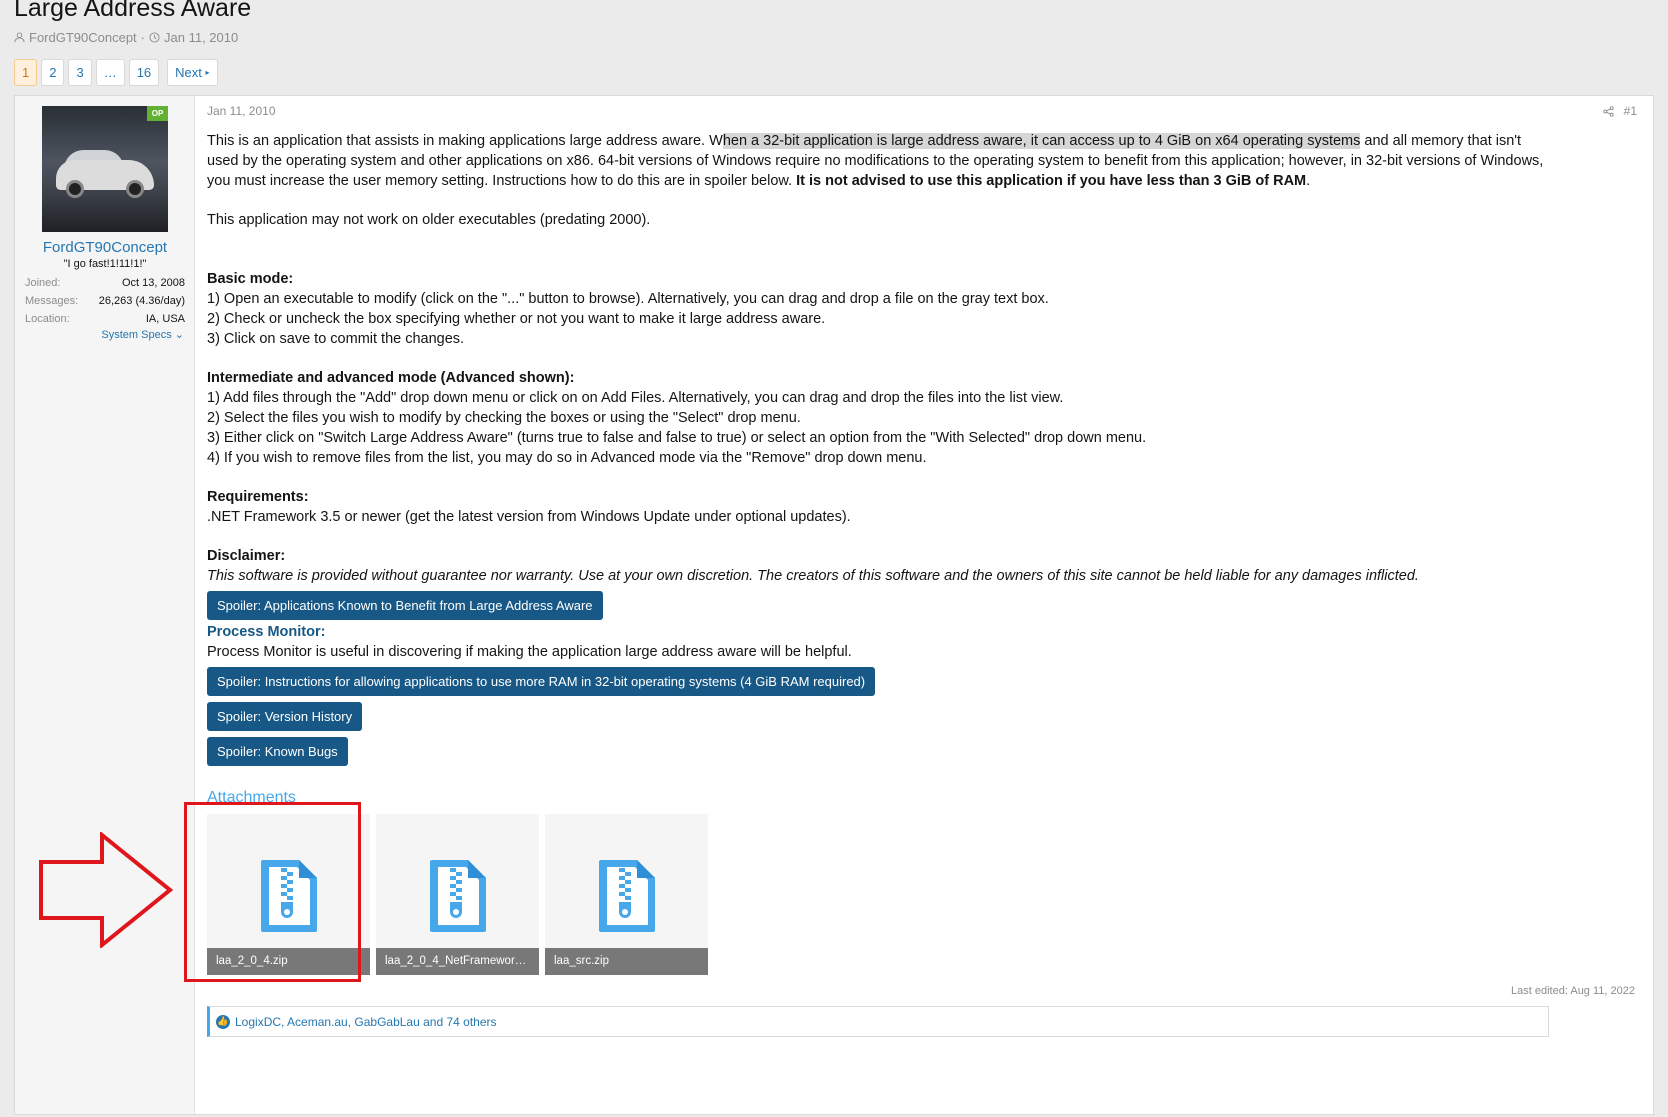 This screenshot has width=1668, height=1117. What do you see at coordinates (157, 113) in the screenshot?
I see `op-badge: OP` at bounding box center [157, 113].